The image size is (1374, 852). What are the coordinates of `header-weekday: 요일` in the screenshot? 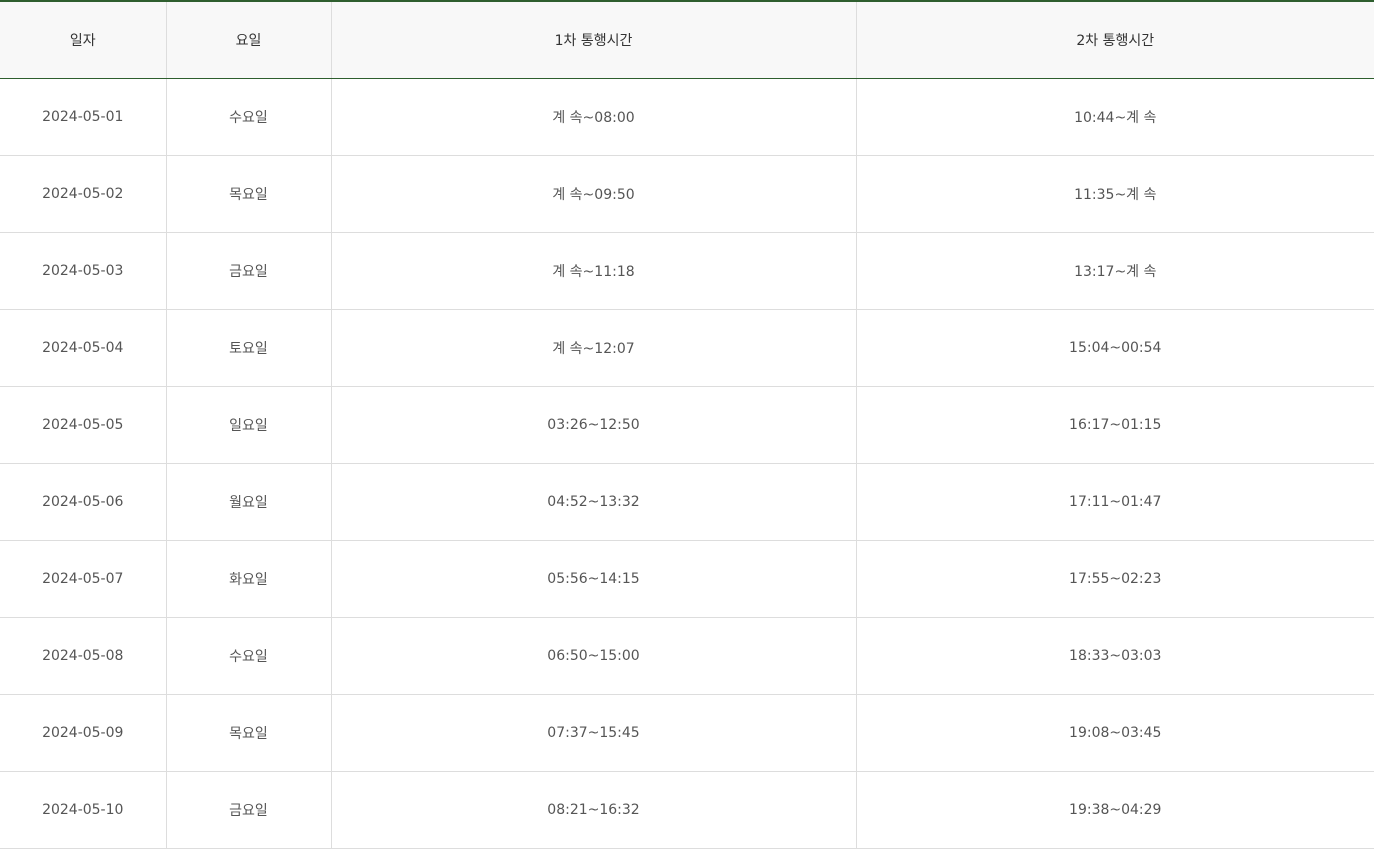 It's located at (248, 39).